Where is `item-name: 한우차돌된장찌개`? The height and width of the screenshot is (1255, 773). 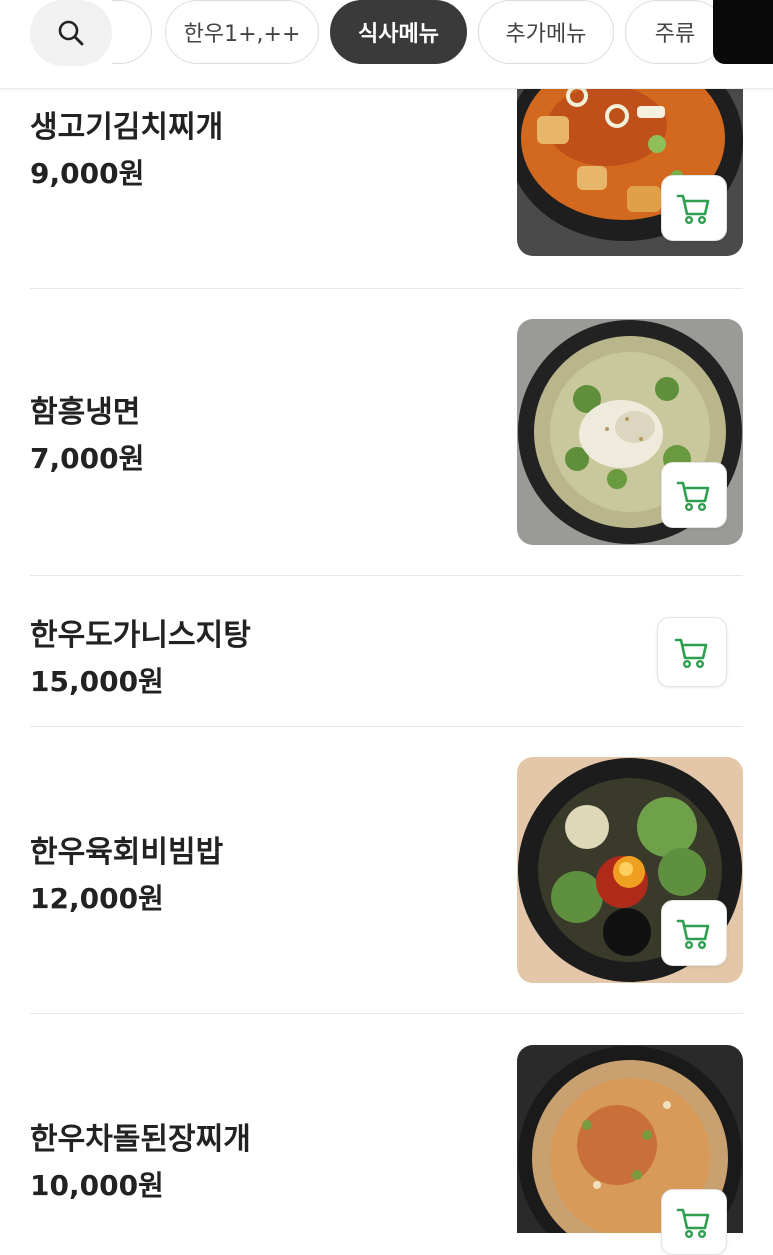 item-name: 한우차돌된장찌개 is located at coordinates (140, 1139).